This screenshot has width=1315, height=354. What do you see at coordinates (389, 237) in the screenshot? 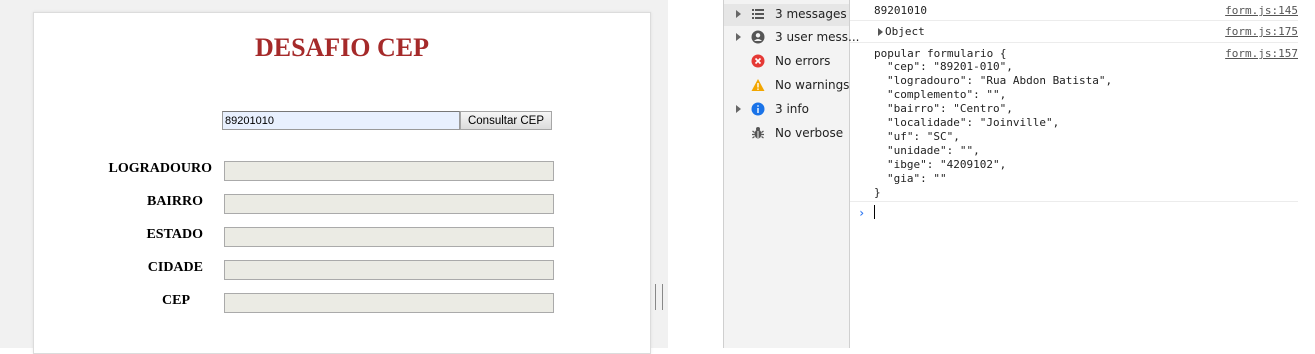
I see `estado-field` at bounding box center [389, 237].